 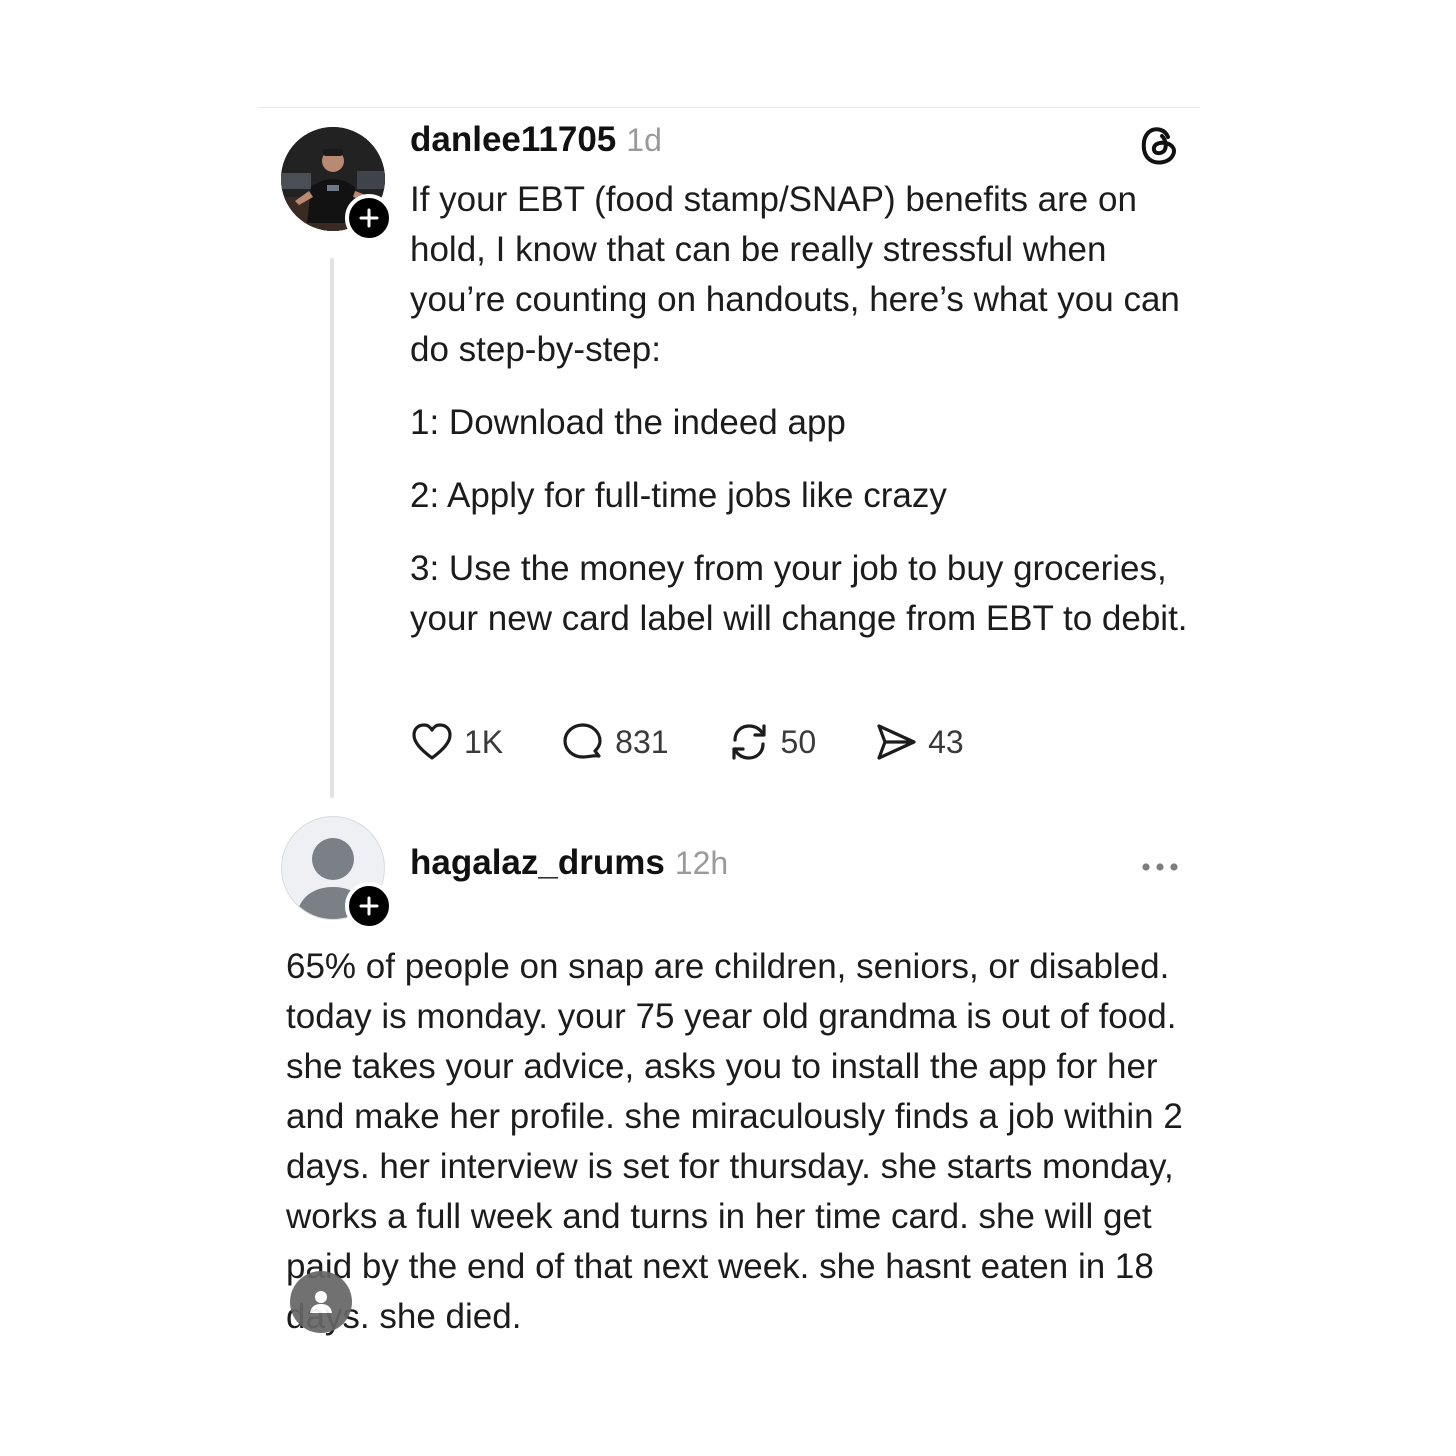 I want to click on share-count: 43, so click(x=946, y=741).